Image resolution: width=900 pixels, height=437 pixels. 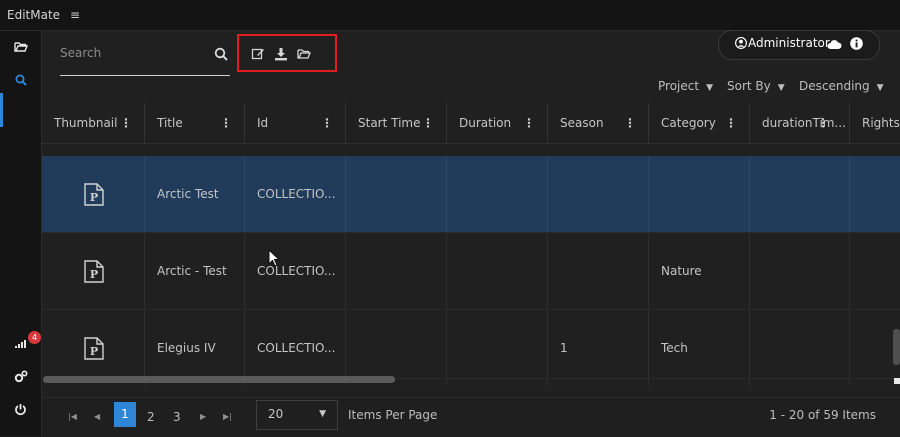 I want to click on items-per-page-select: 20 ▼, so click(x=297, y=415).